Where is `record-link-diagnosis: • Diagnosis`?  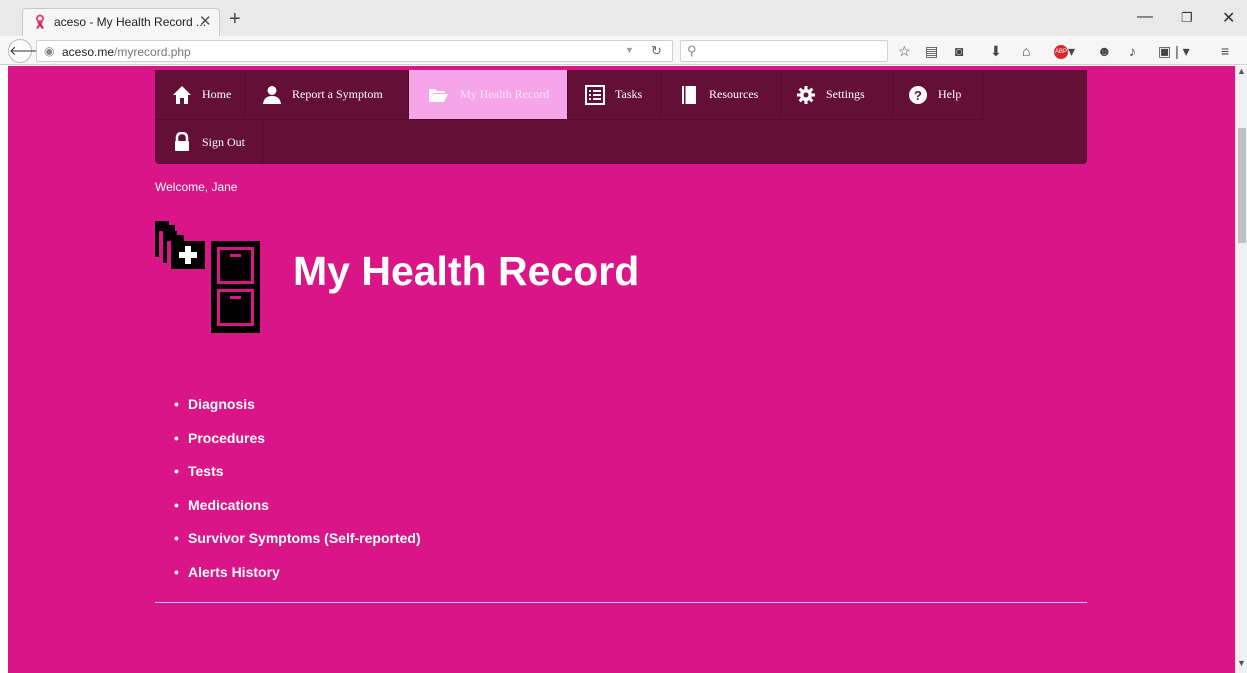
record-link-diagnosis: • Diagnosis is located at coordinates (297, 413).